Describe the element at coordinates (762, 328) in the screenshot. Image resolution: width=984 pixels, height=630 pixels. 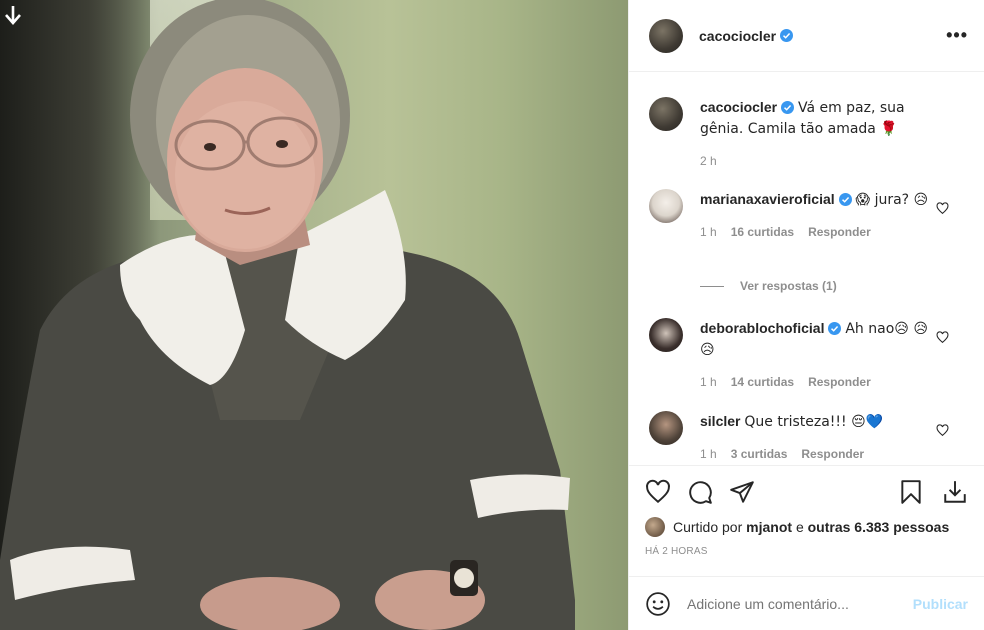
I see `comment-username: deborablochoficial` at that location.